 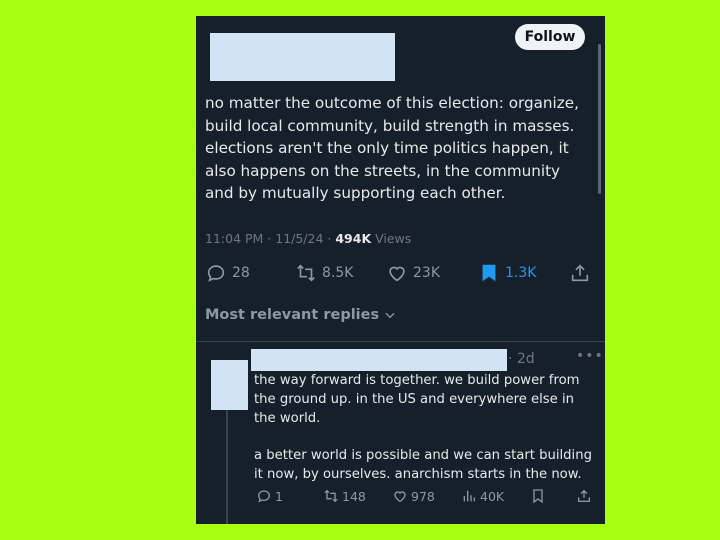 I want to click on analytics-icon, so click(x=469, y=496).